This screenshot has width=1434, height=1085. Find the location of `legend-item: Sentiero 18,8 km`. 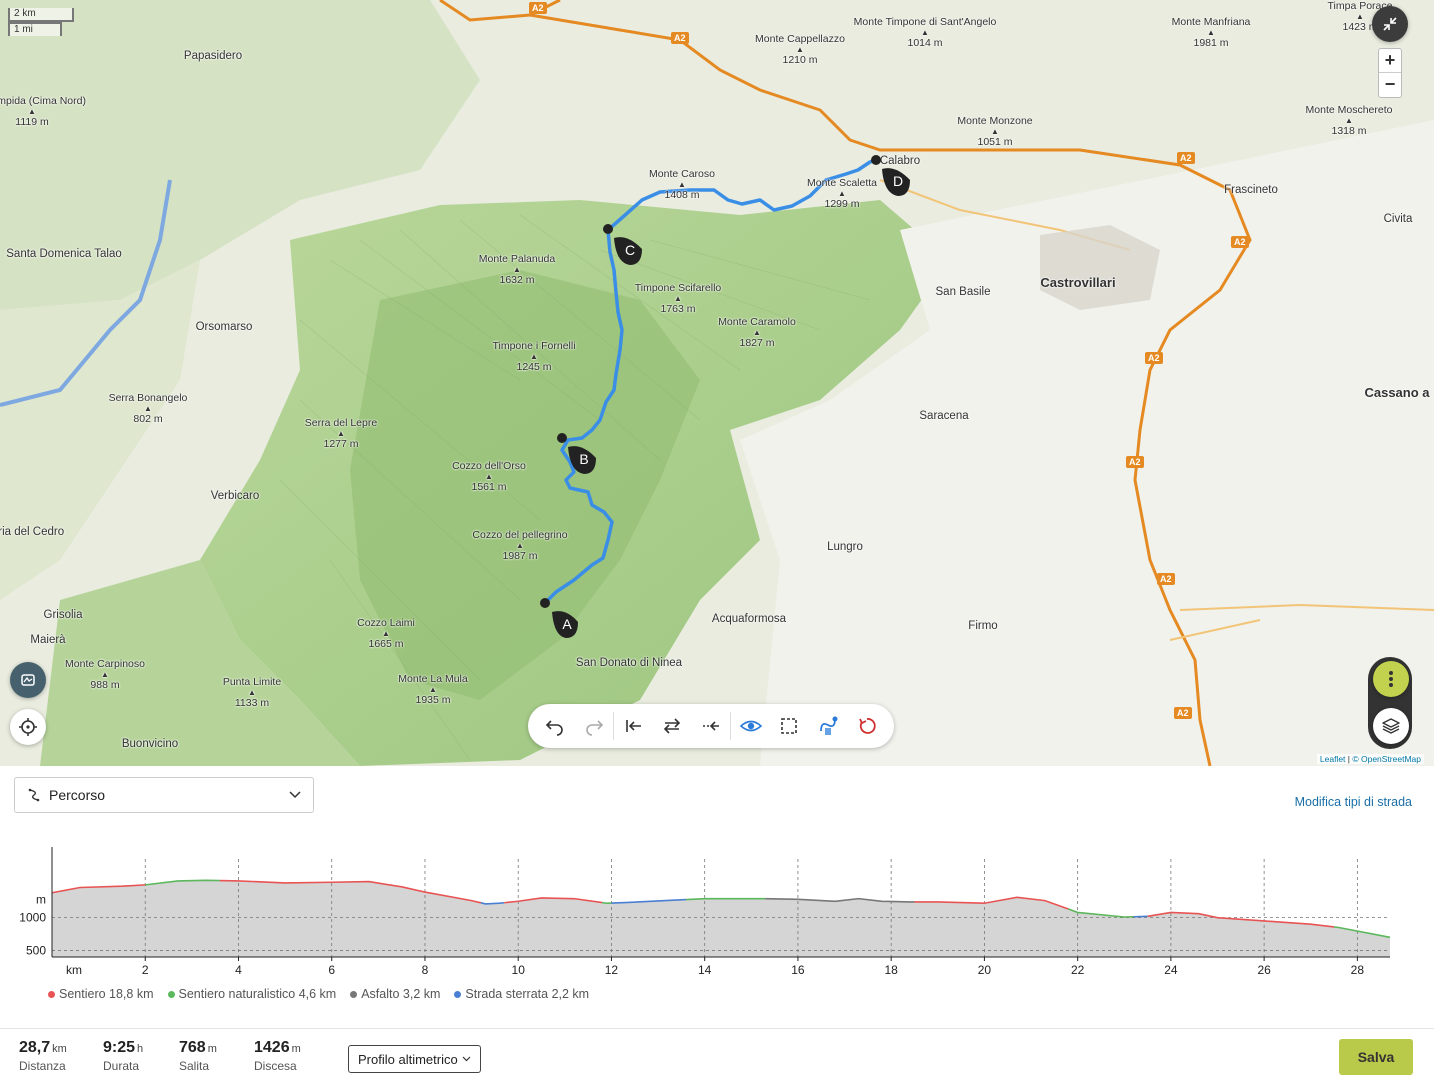

legend-item: Sentiero 18,8 km is located at coordinates (101, 994).